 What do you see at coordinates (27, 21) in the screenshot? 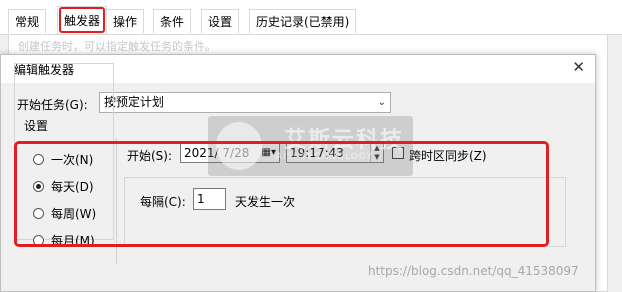
I see `tab-general: 常规` at bounding box center [27, 21].